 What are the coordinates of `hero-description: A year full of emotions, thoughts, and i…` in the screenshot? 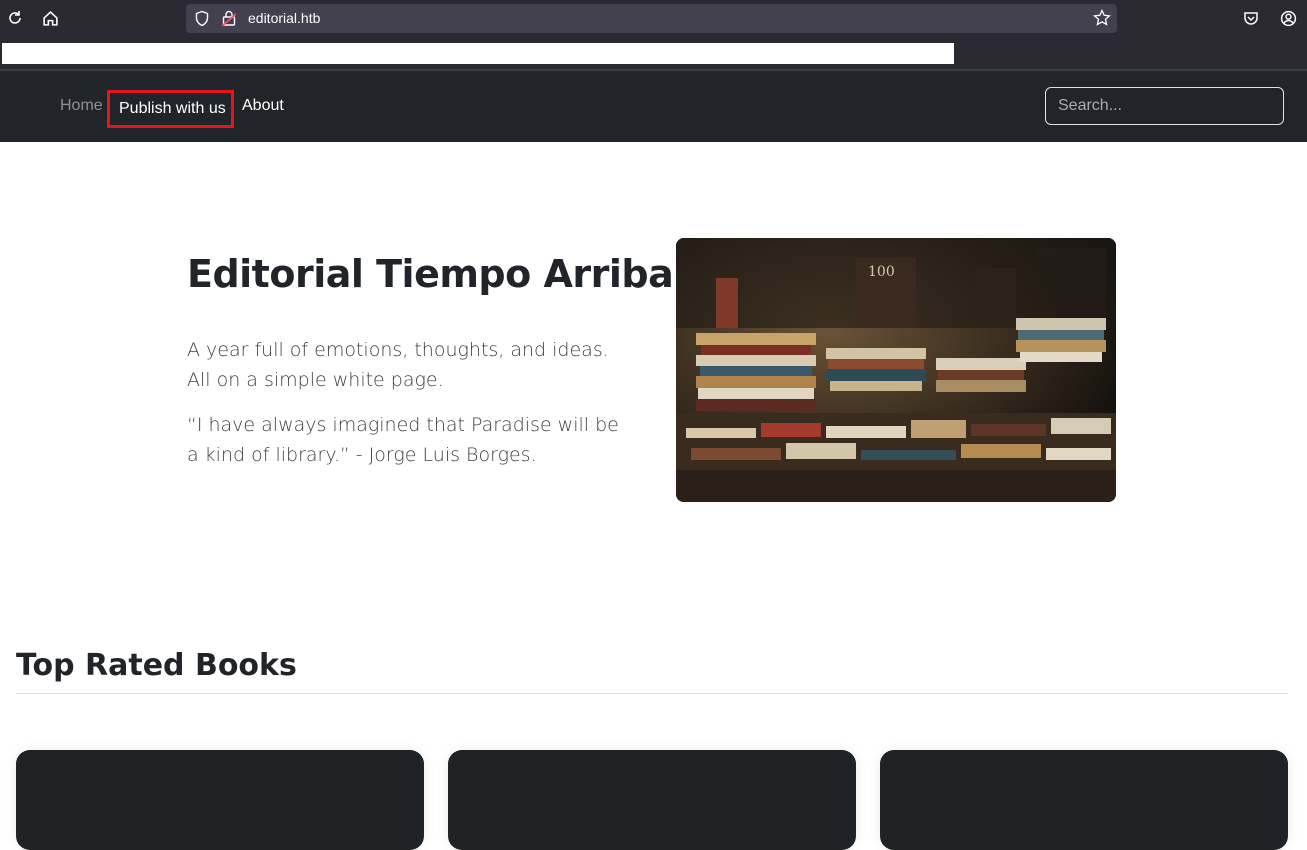 It's located at (398, 365).